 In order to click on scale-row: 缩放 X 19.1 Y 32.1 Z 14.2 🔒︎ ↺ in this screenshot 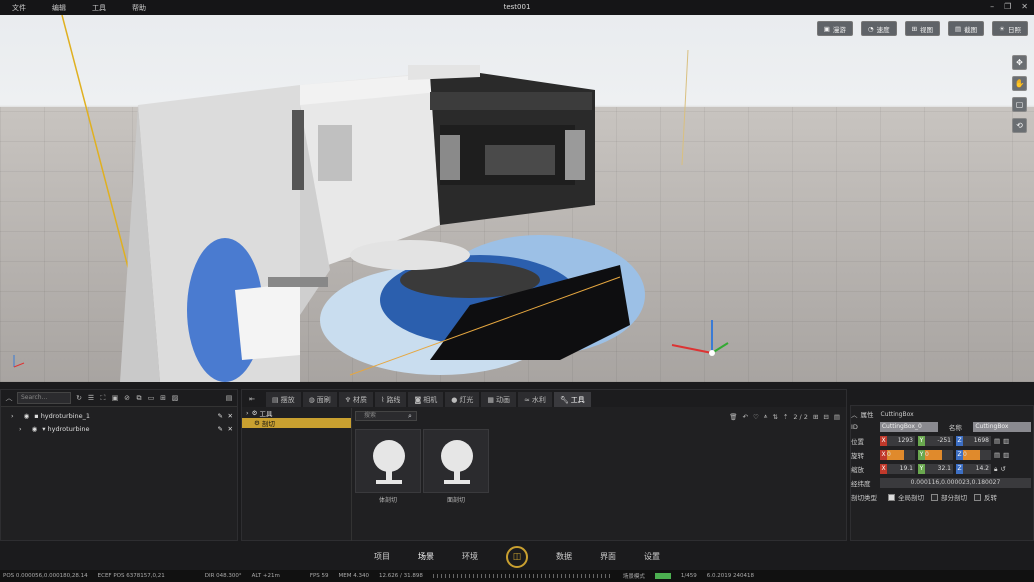, I will do `click(928, 469)`.